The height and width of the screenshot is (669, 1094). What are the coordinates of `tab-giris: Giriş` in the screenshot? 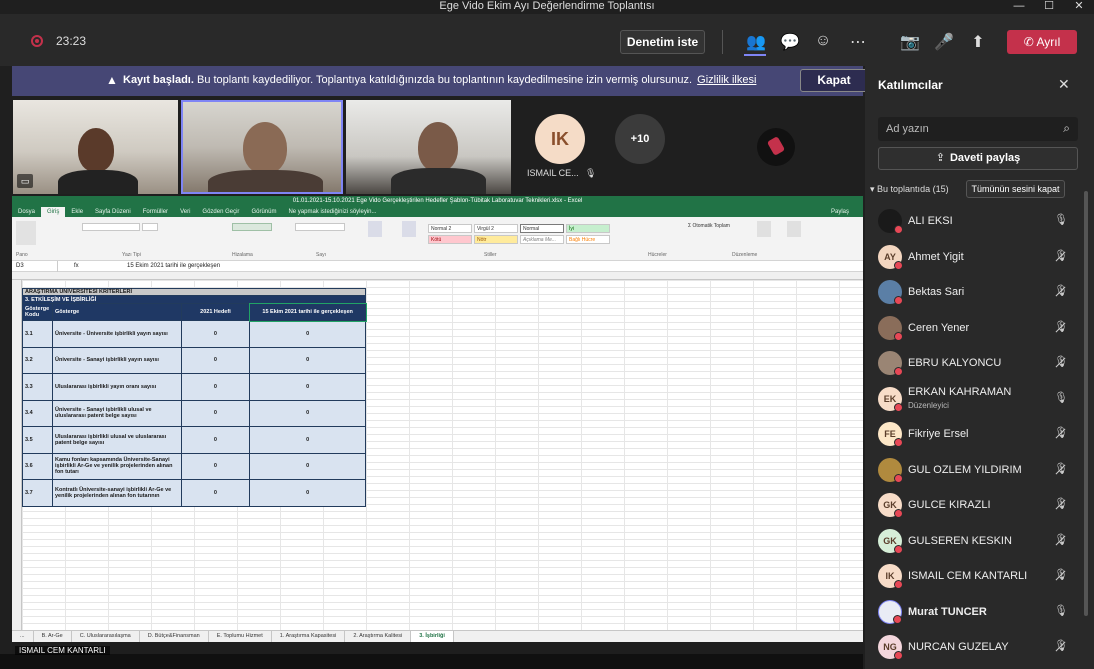 It's located at (53, 212).